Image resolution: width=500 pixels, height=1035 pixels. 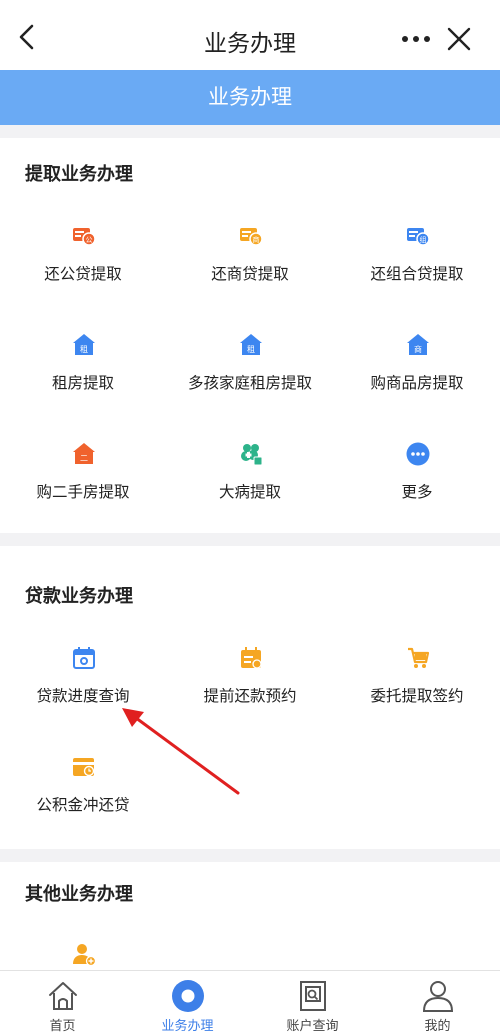 What do you see at coordinates (313, 996) in the screenshot?
I see `account-query-icon` at bounding box center [313, 996].